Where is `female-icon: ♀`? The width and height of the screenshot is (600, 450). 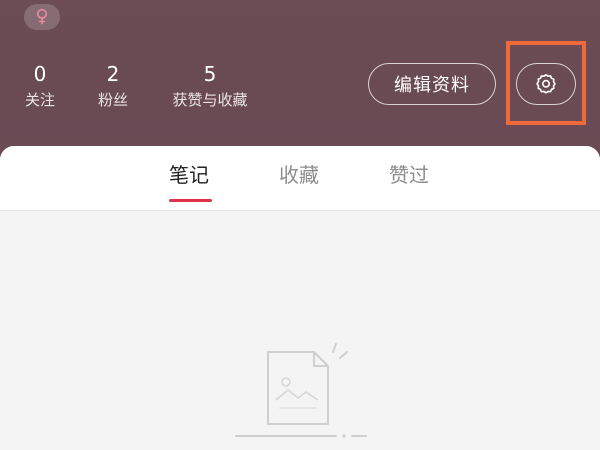 female-icon: ♀ is located at coordinates (42, 16).